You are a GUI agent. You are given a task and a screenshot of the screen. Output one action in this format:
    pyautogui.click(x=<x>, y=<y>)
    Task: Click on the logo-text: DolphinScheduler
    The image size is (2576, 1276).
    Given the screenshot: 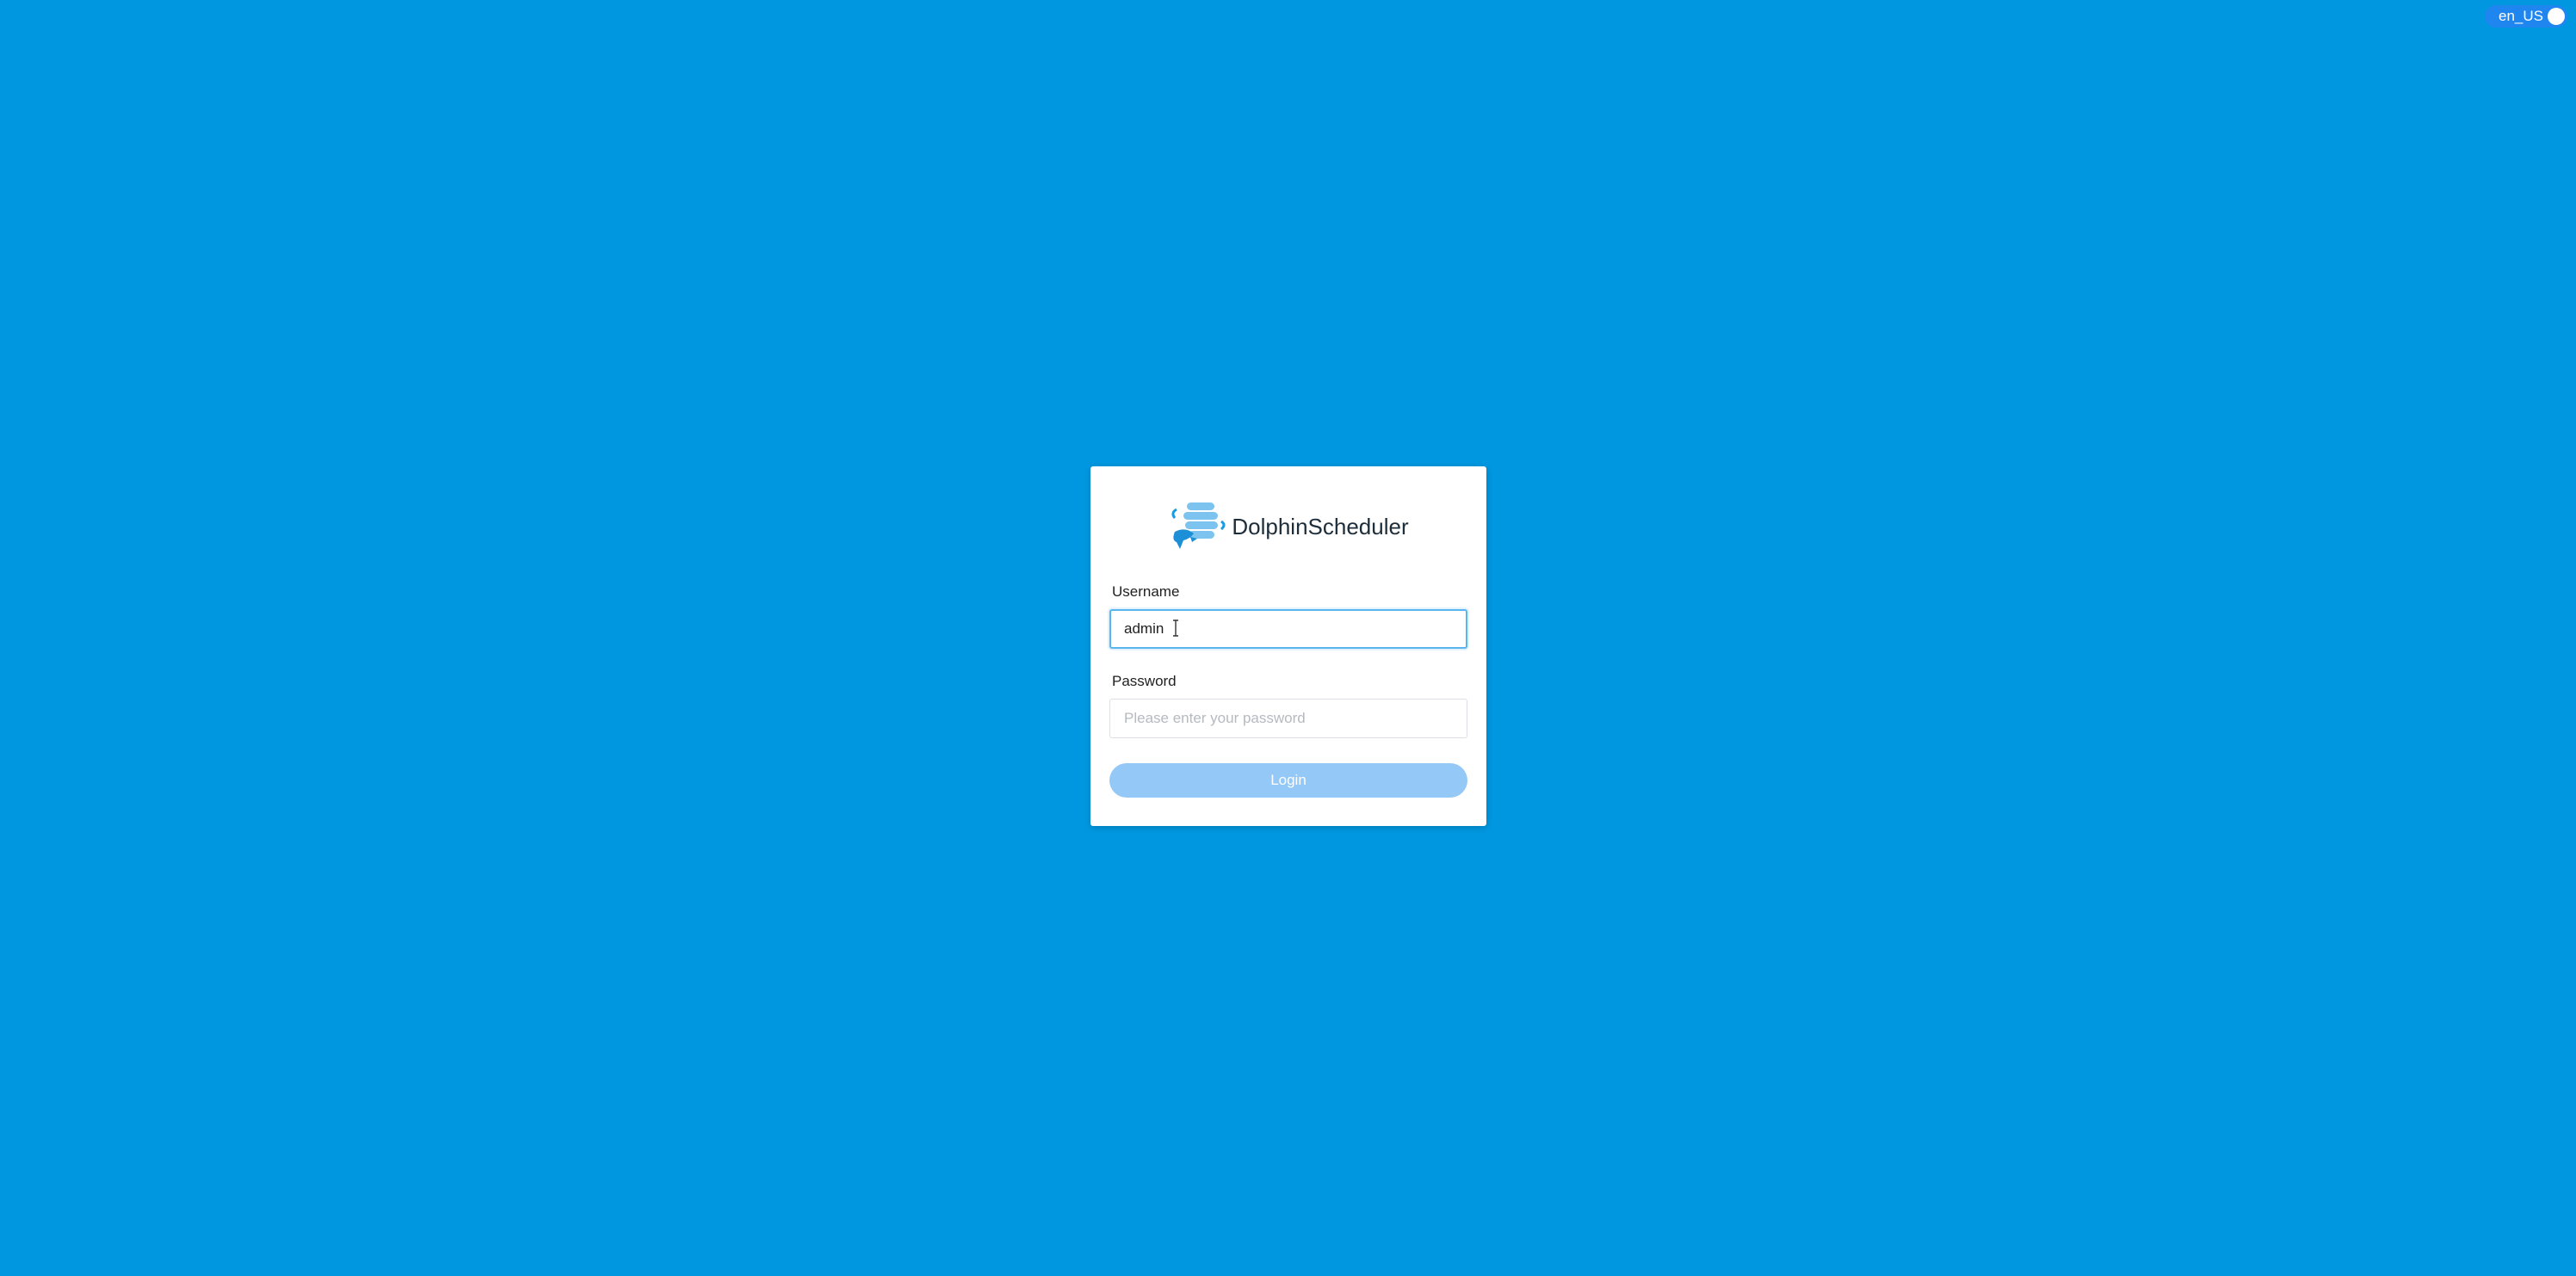 What is the action you would take?
    pyautogui.click(x=1320, y=526)
    